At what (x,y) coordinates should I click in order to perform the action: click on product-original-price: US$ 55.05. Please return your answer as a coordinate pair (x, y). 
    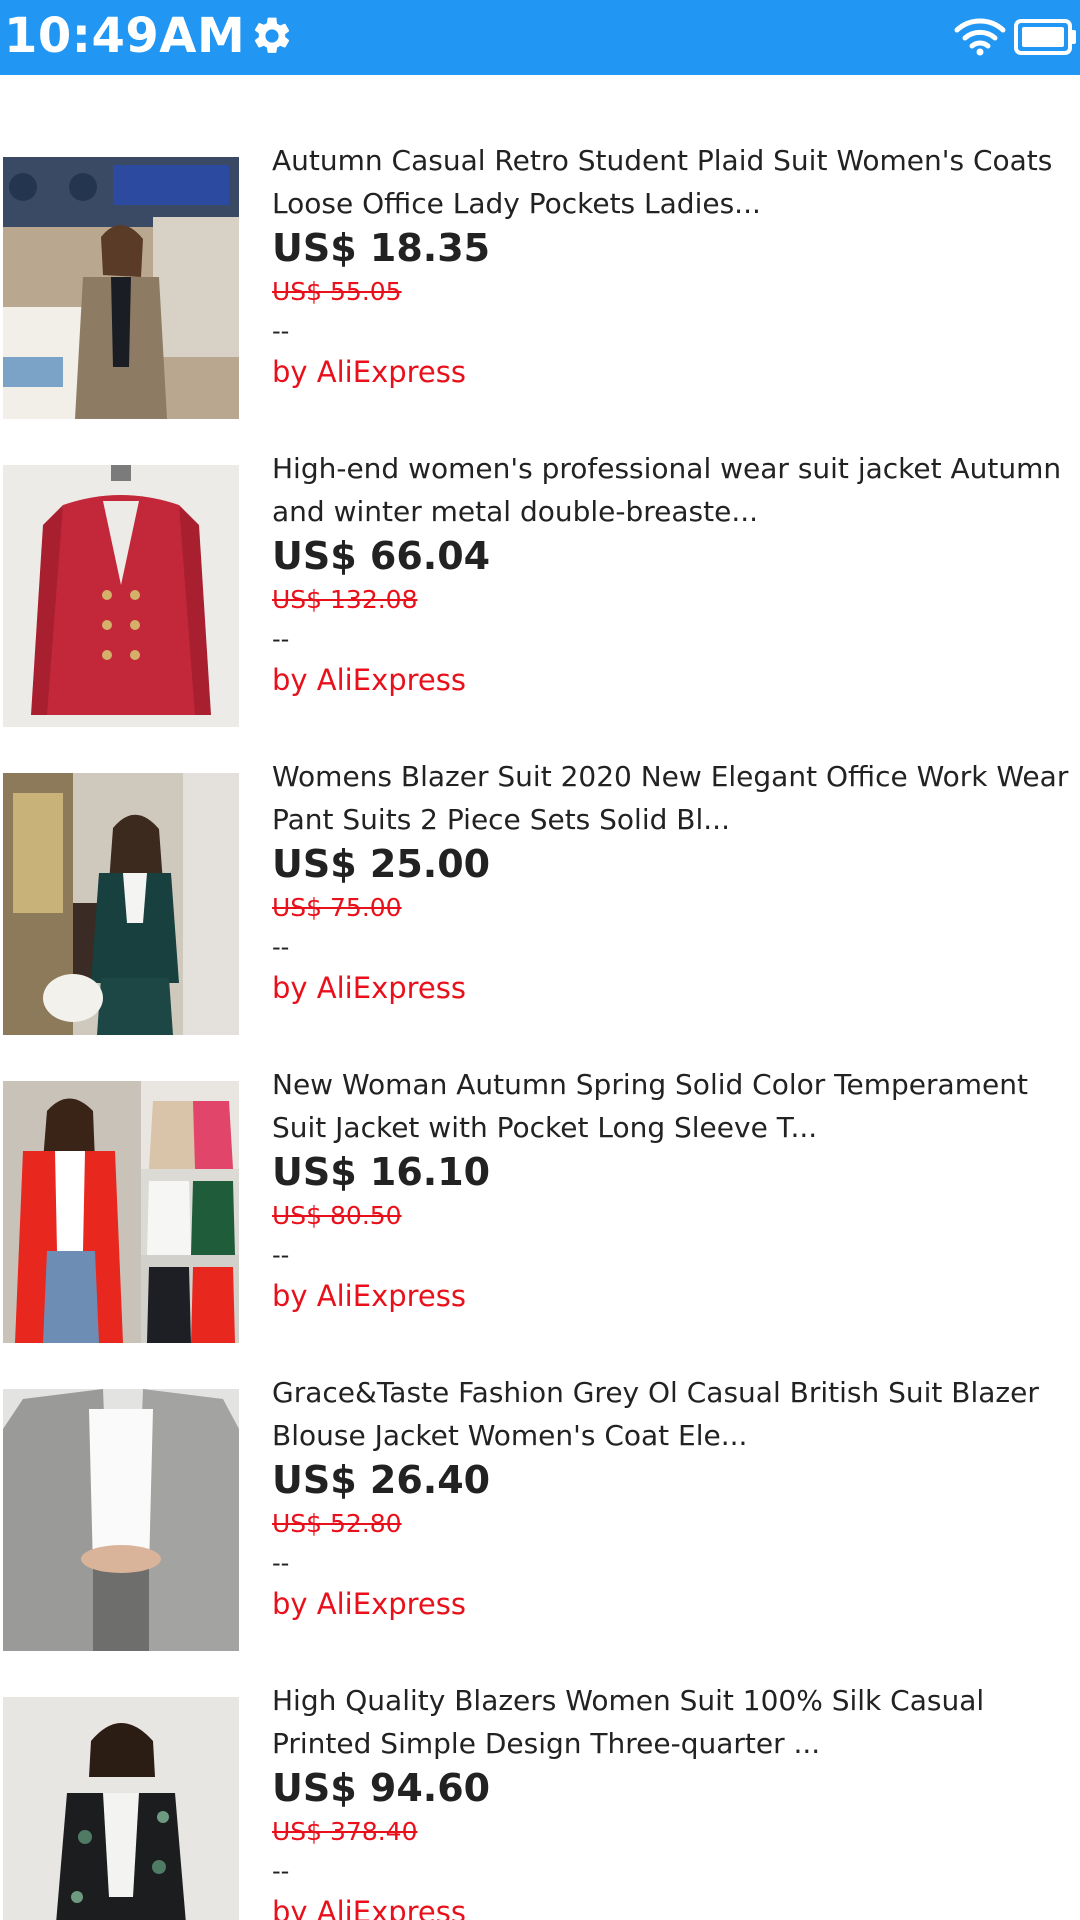
    Looking at the image, I should click on (337, 291).